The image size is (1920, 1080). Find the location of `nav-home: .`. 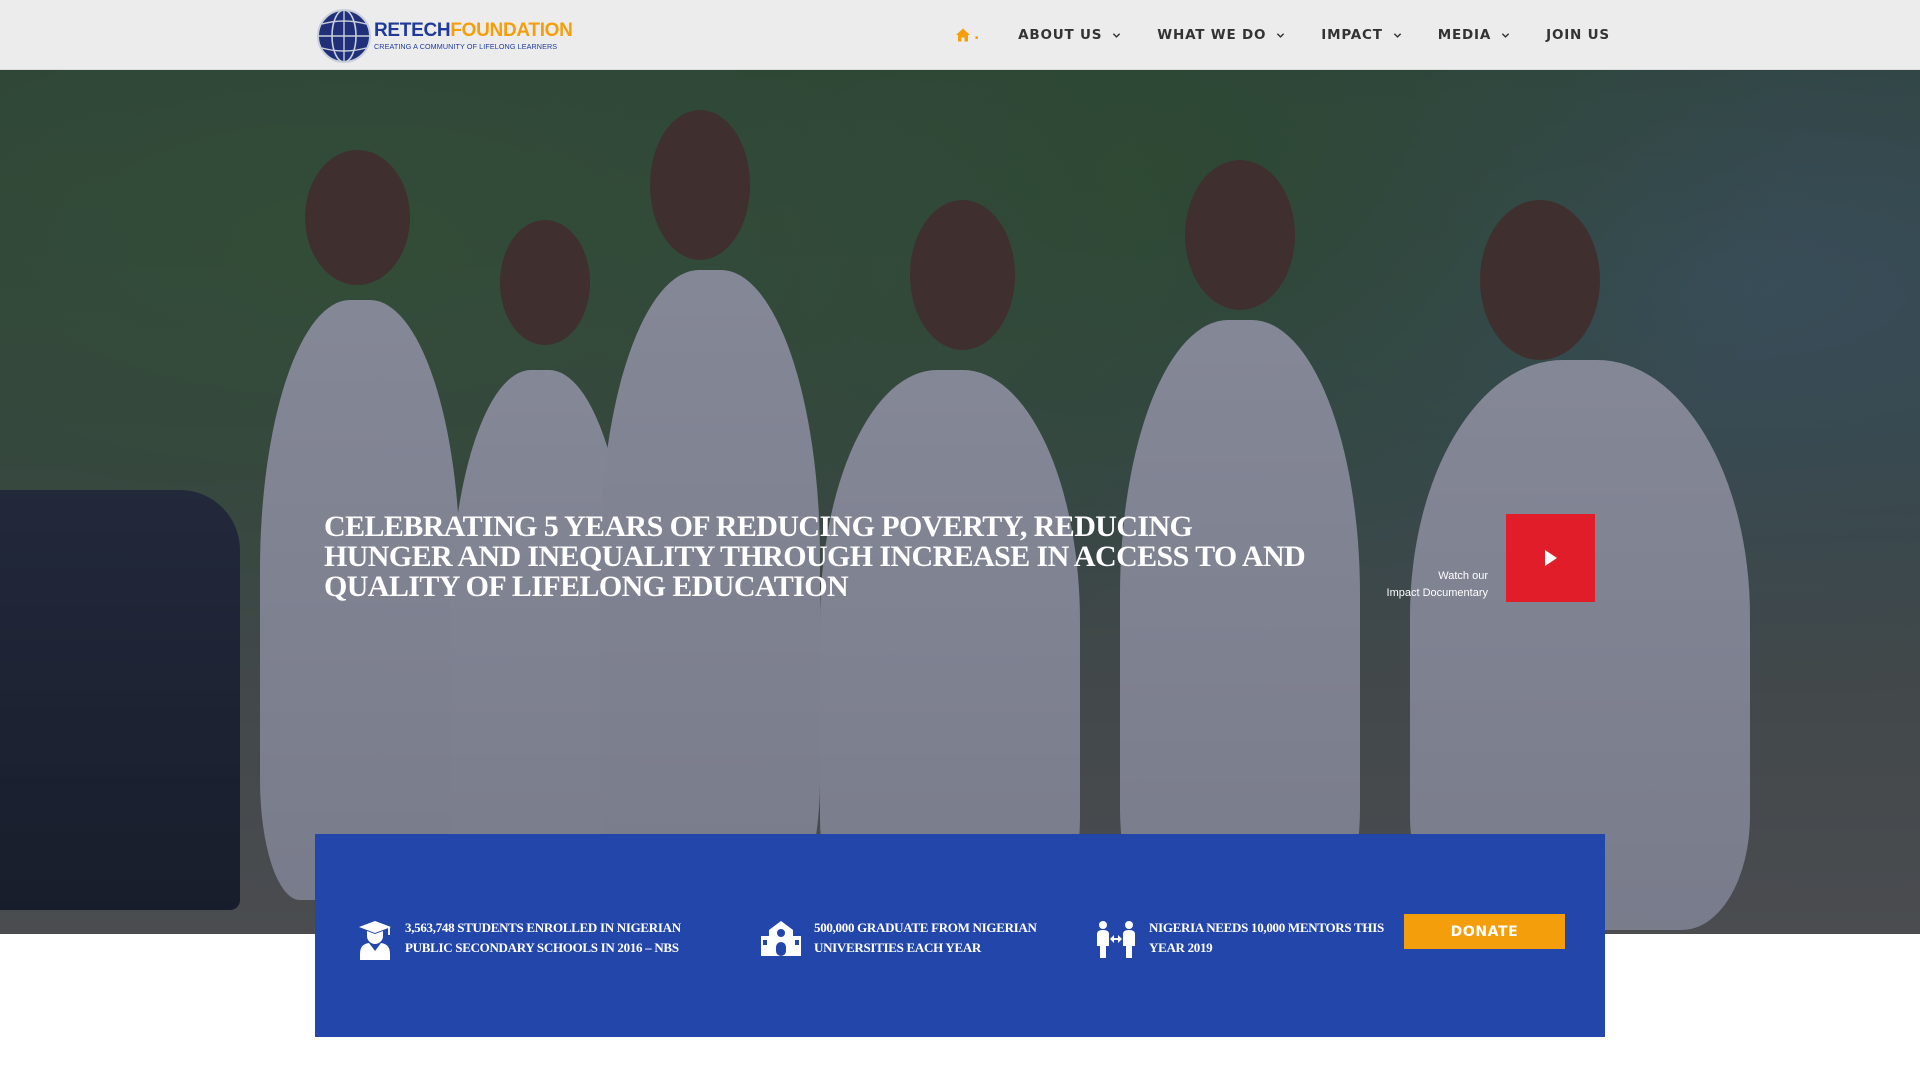

nav-home: . is located at coordinates (967, 35).